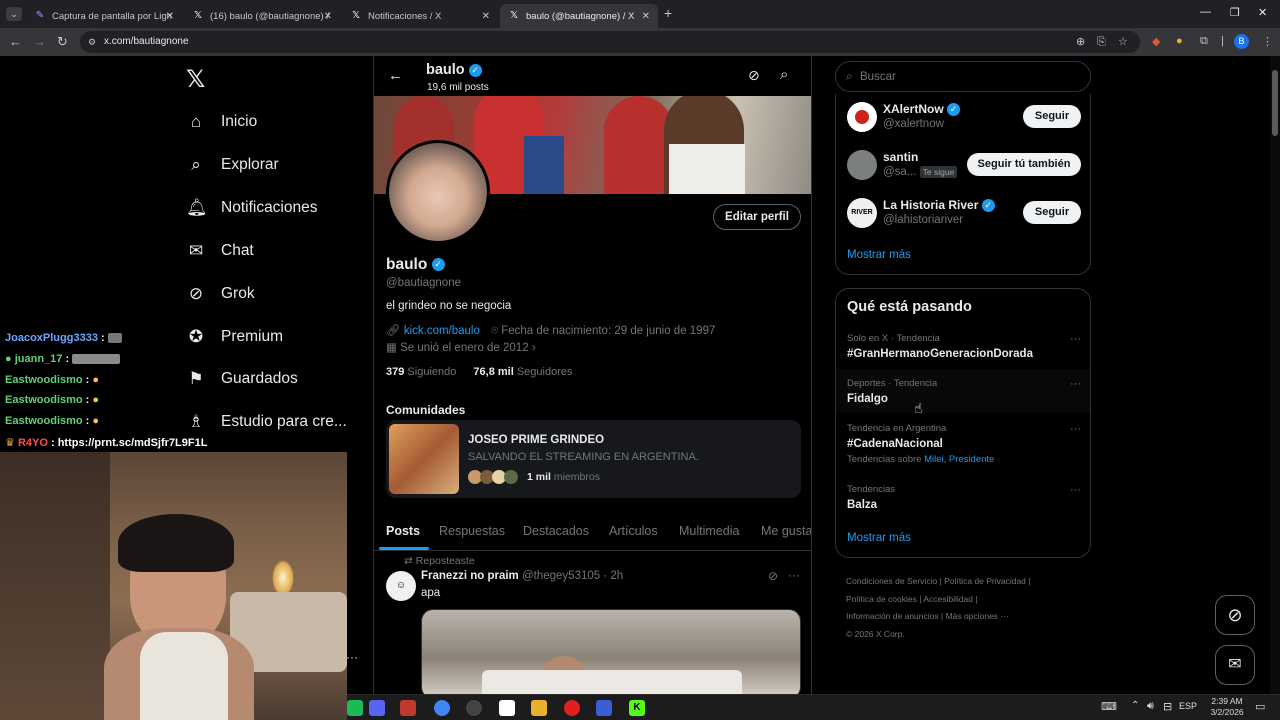 Image resolution: width=1280 pixels, height=720 pixels. I want to click on follow-suggestion: santin @sa... Te sigue Seguir tú también, so click(964, 165).